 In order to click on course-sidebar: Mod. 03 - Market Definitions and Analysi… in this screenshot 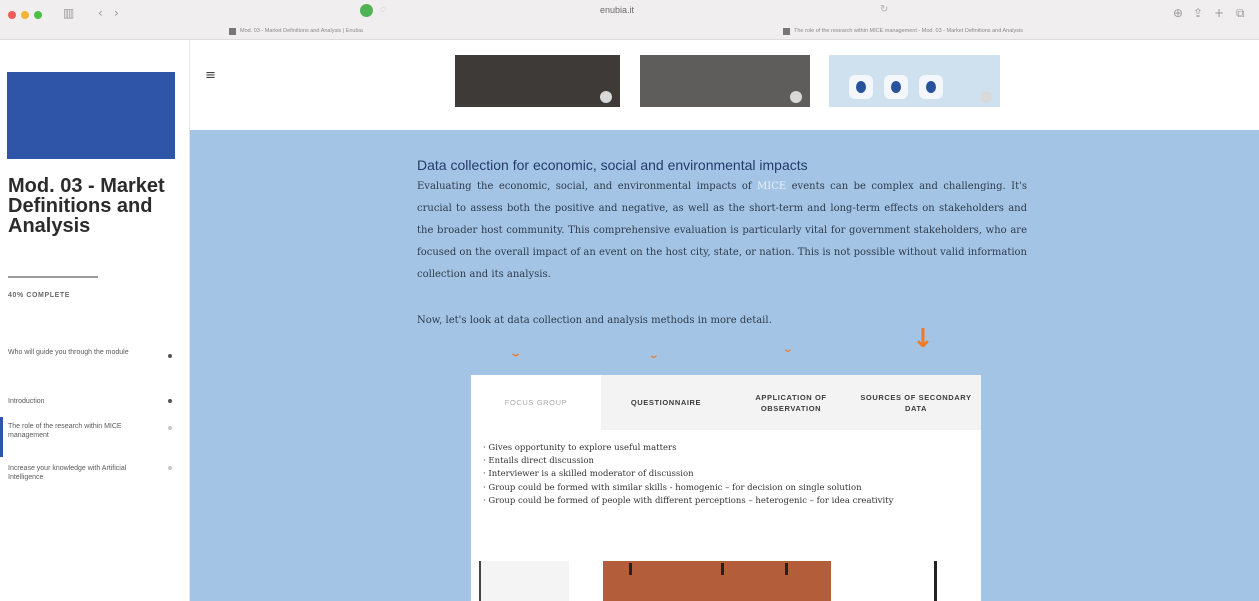, I will do `click(95, 320)`.